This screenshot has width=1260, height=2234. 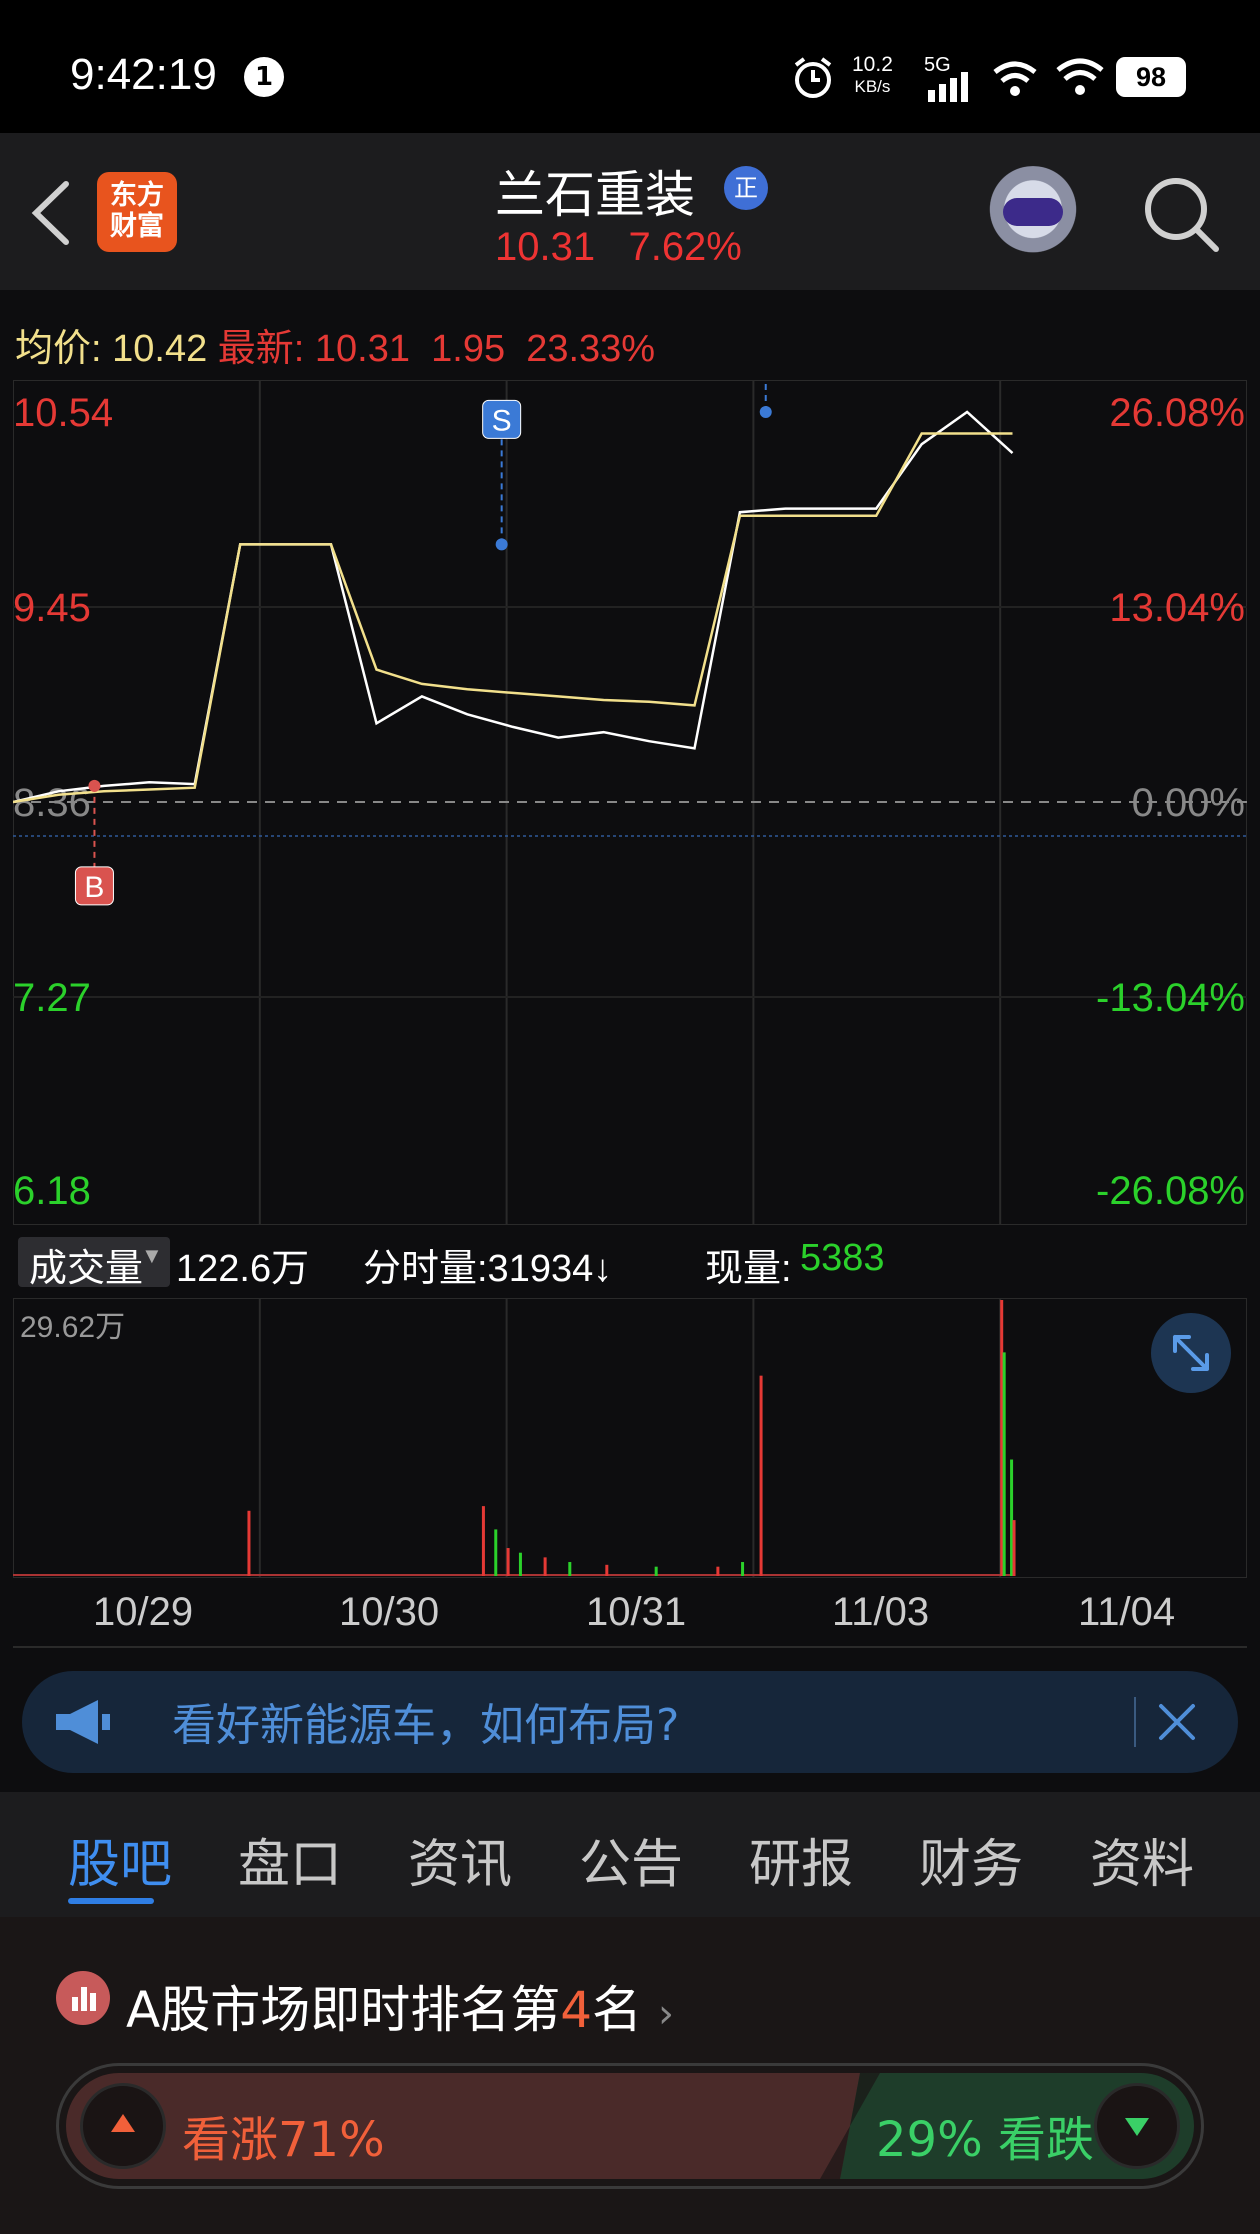 I want to click on header-price: 10.31, so click(x=545, y=247).